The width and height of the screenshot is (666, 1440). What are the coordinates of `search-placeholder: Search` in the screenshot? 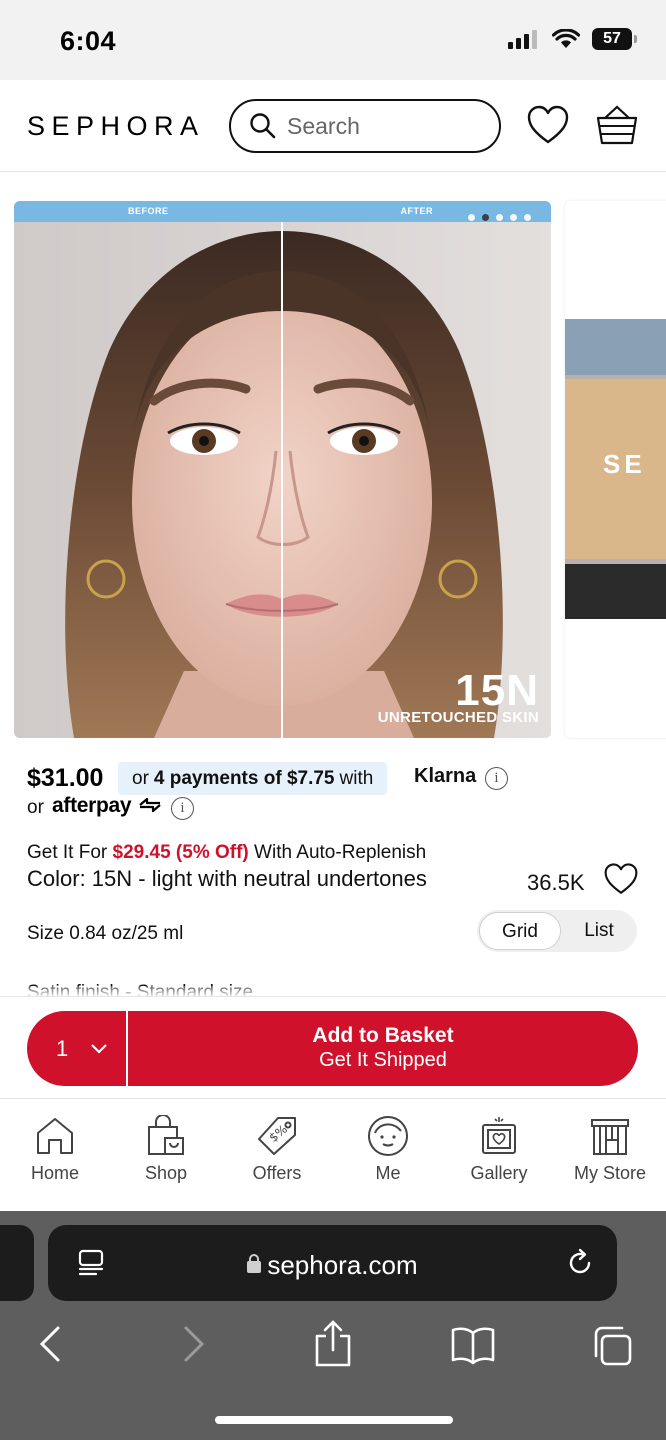 It's located at (323, 125).